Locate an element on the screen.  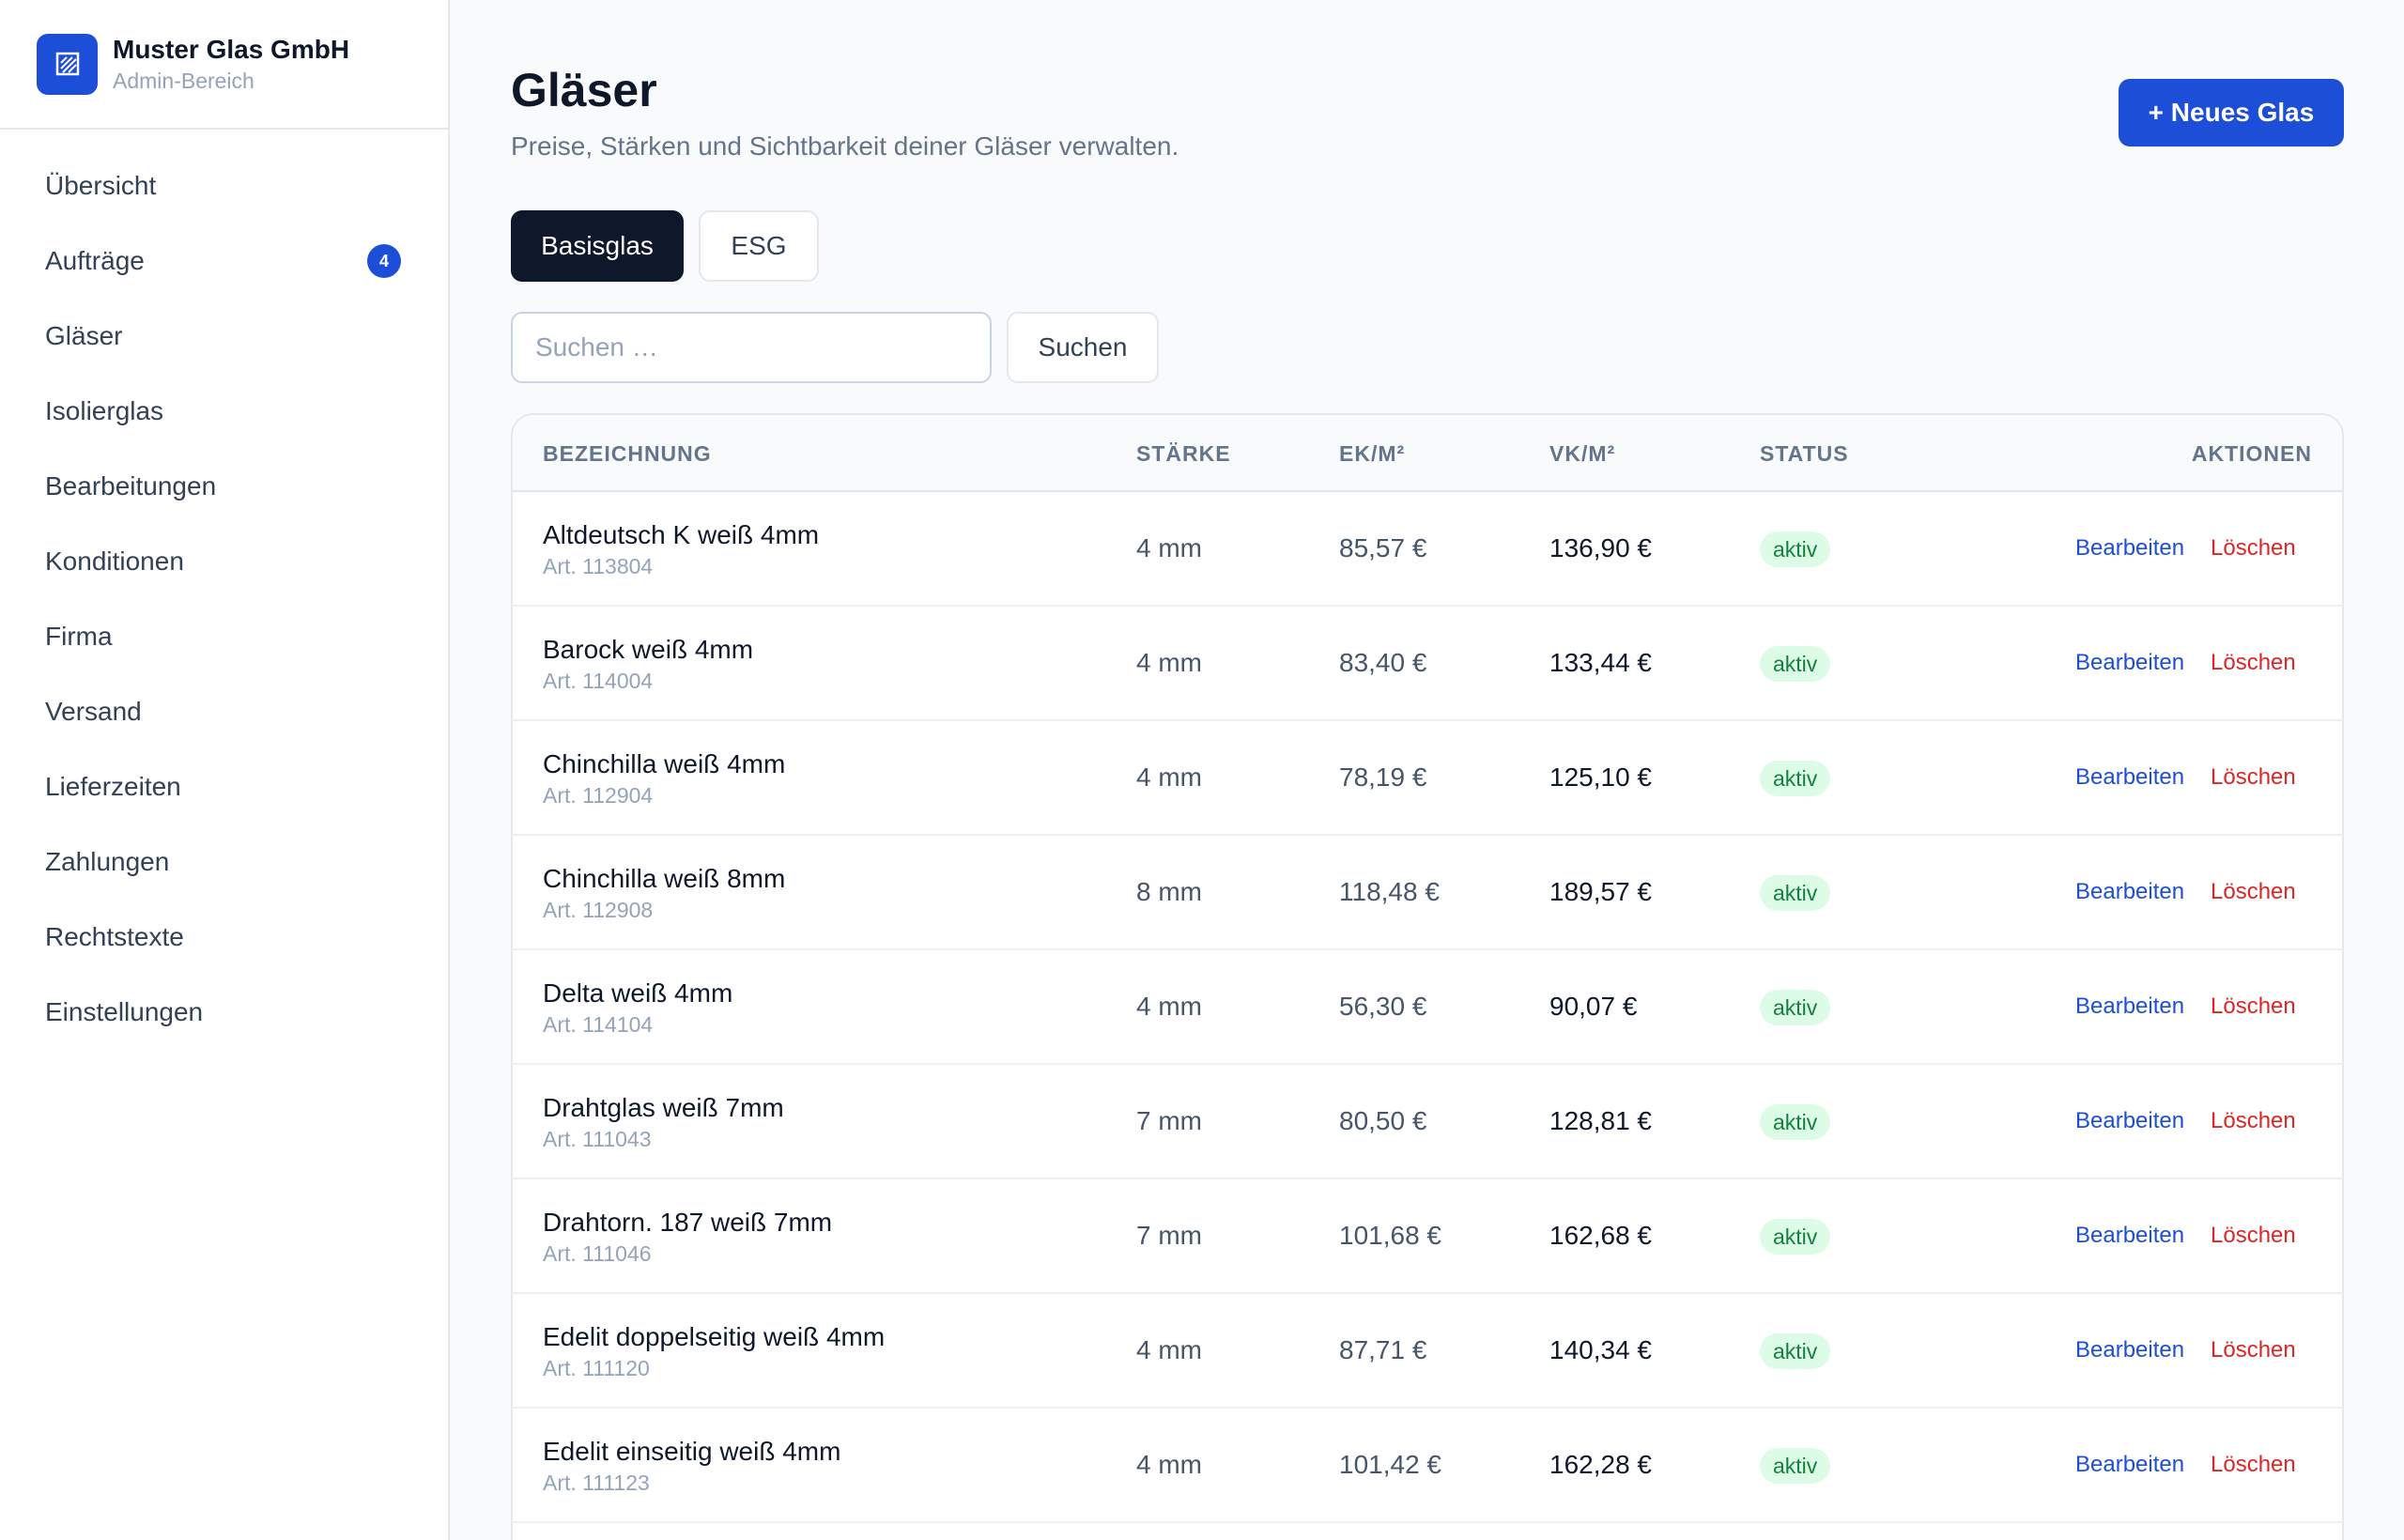
ek-price: 83,40 € is located at coordinates (1383, 662).